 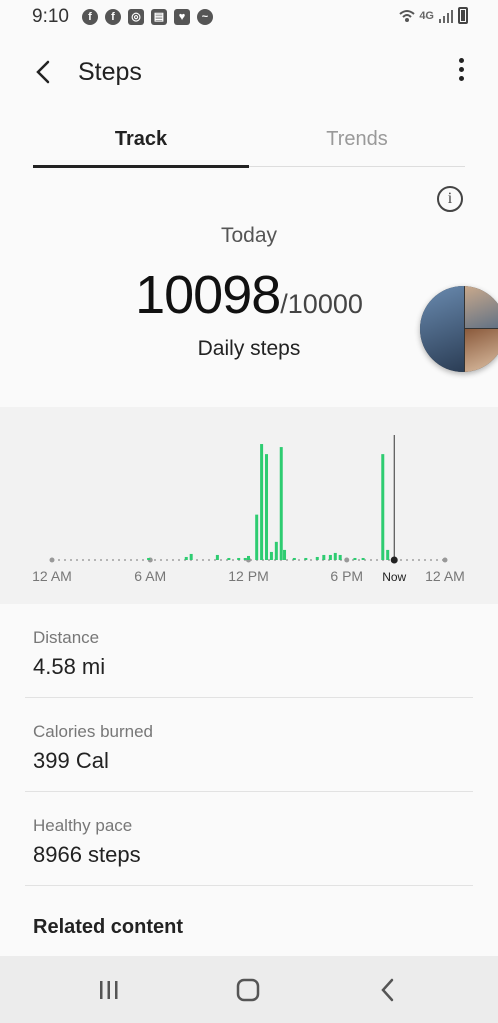 What do you see at coordinates (248, 576) in the screenshot?
I see `chart-tick-label: 12 PM` at bounding box center [248, 576].